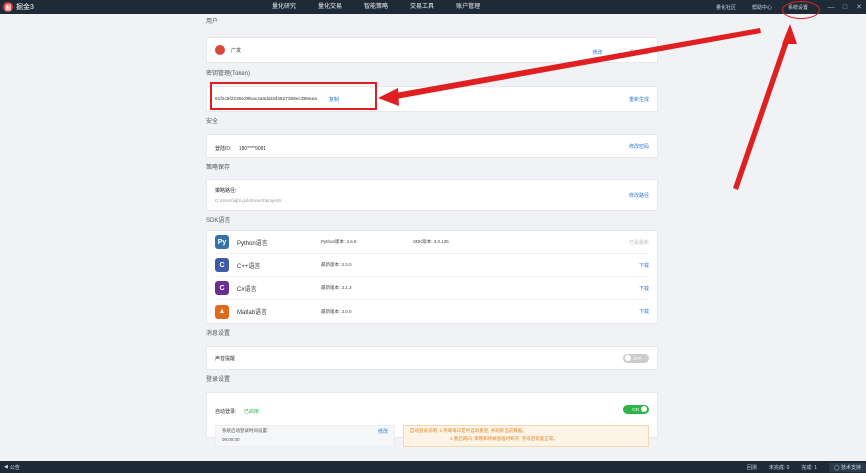 The width and height of the screenshot is (866, 473). What do you see at coordinates (432, 265) in the screenshot?
I see `sdk-row-cpp: C C++语言 最新版本: 3.3.0 下载` at bounding box center [432, 265].